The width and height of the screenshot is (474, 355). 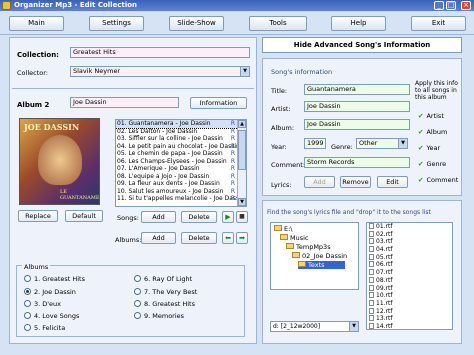 I want to click on edit-lyrics-button: Edit, so click(x=392, y=182).